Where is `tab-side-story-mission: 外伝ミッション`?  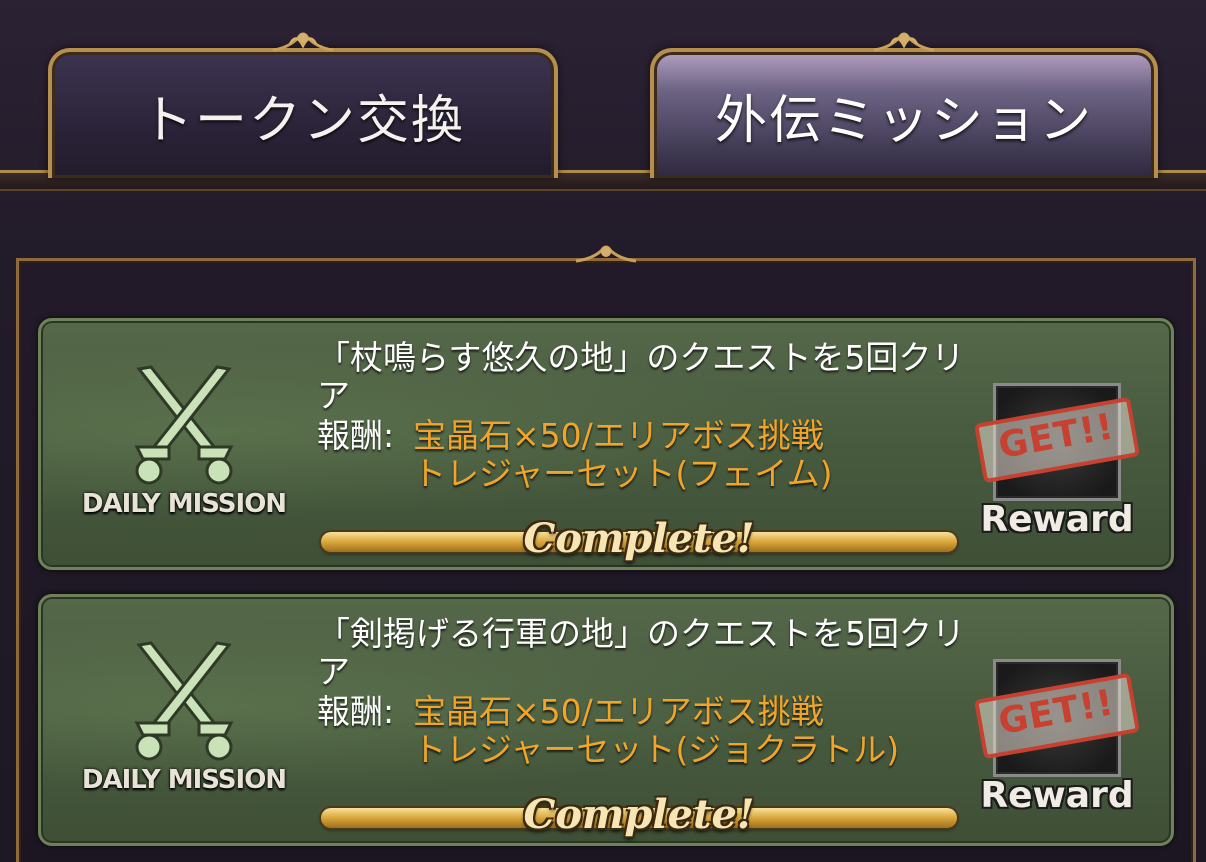 tab-side-story-mission: 外伝ミッション is located at coordinates (904, 105).